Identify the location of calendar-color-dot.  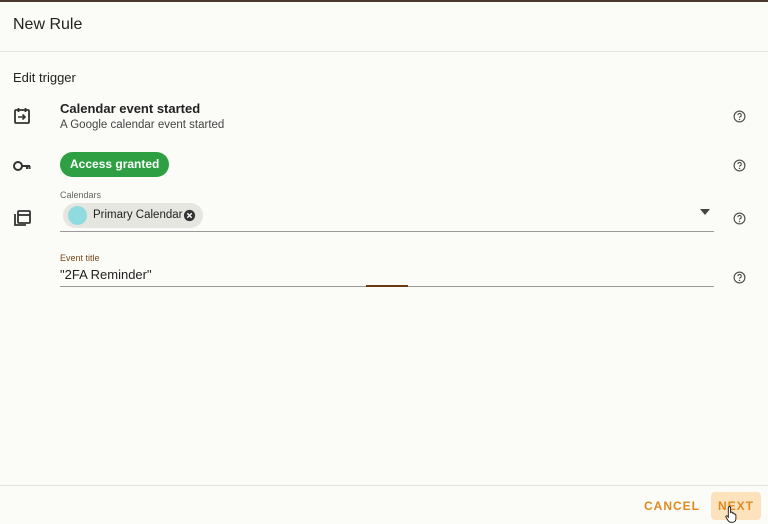
(77, 215).